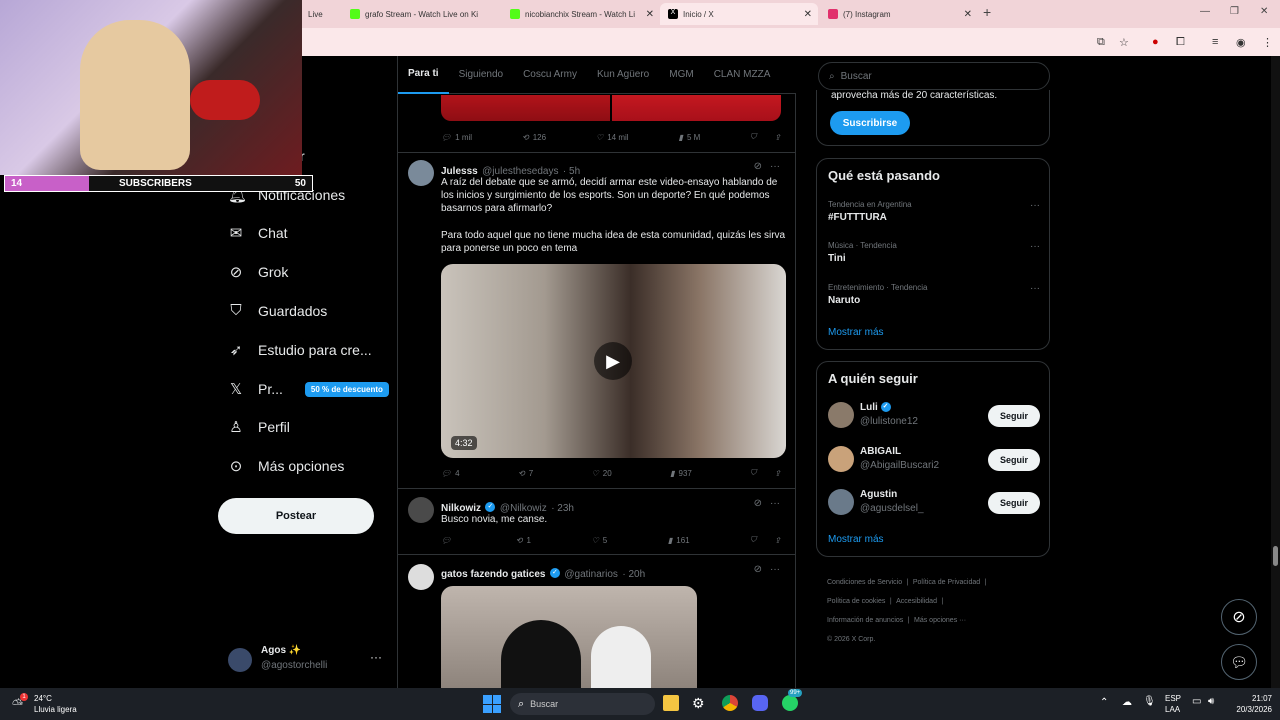  I want to click on restore-icon: ❐, so click(1234, 11).